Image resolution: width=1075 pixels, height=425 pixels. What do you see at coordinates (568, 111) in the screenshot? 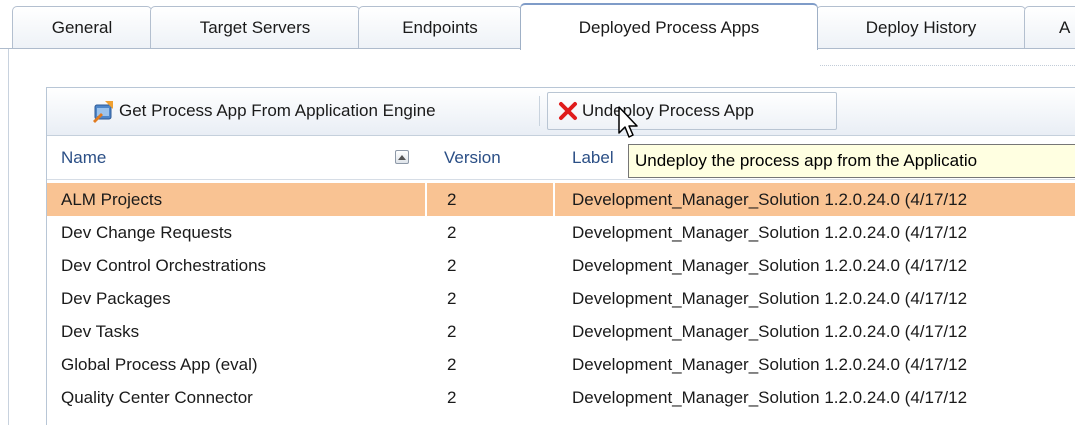
I see `red-x-icon` at bounding box center [568, 111].